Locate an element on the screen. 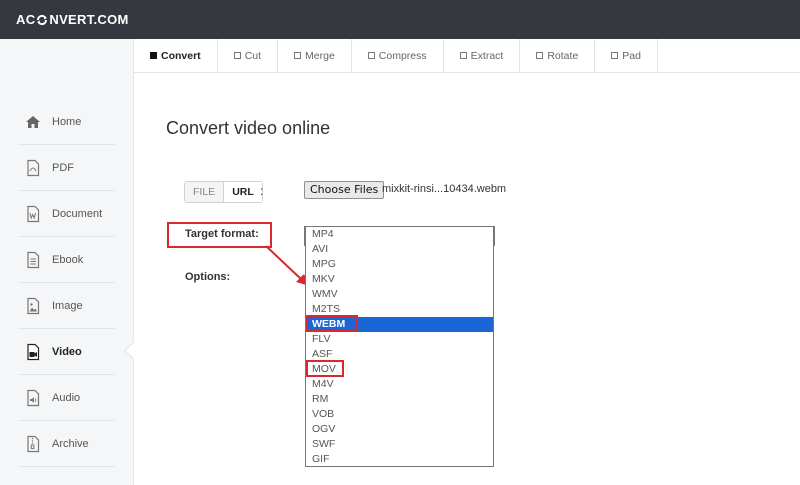 The width and height of the screenshot is (800, 485). format-option-avi: AVI is located at coordinates (399, 249).